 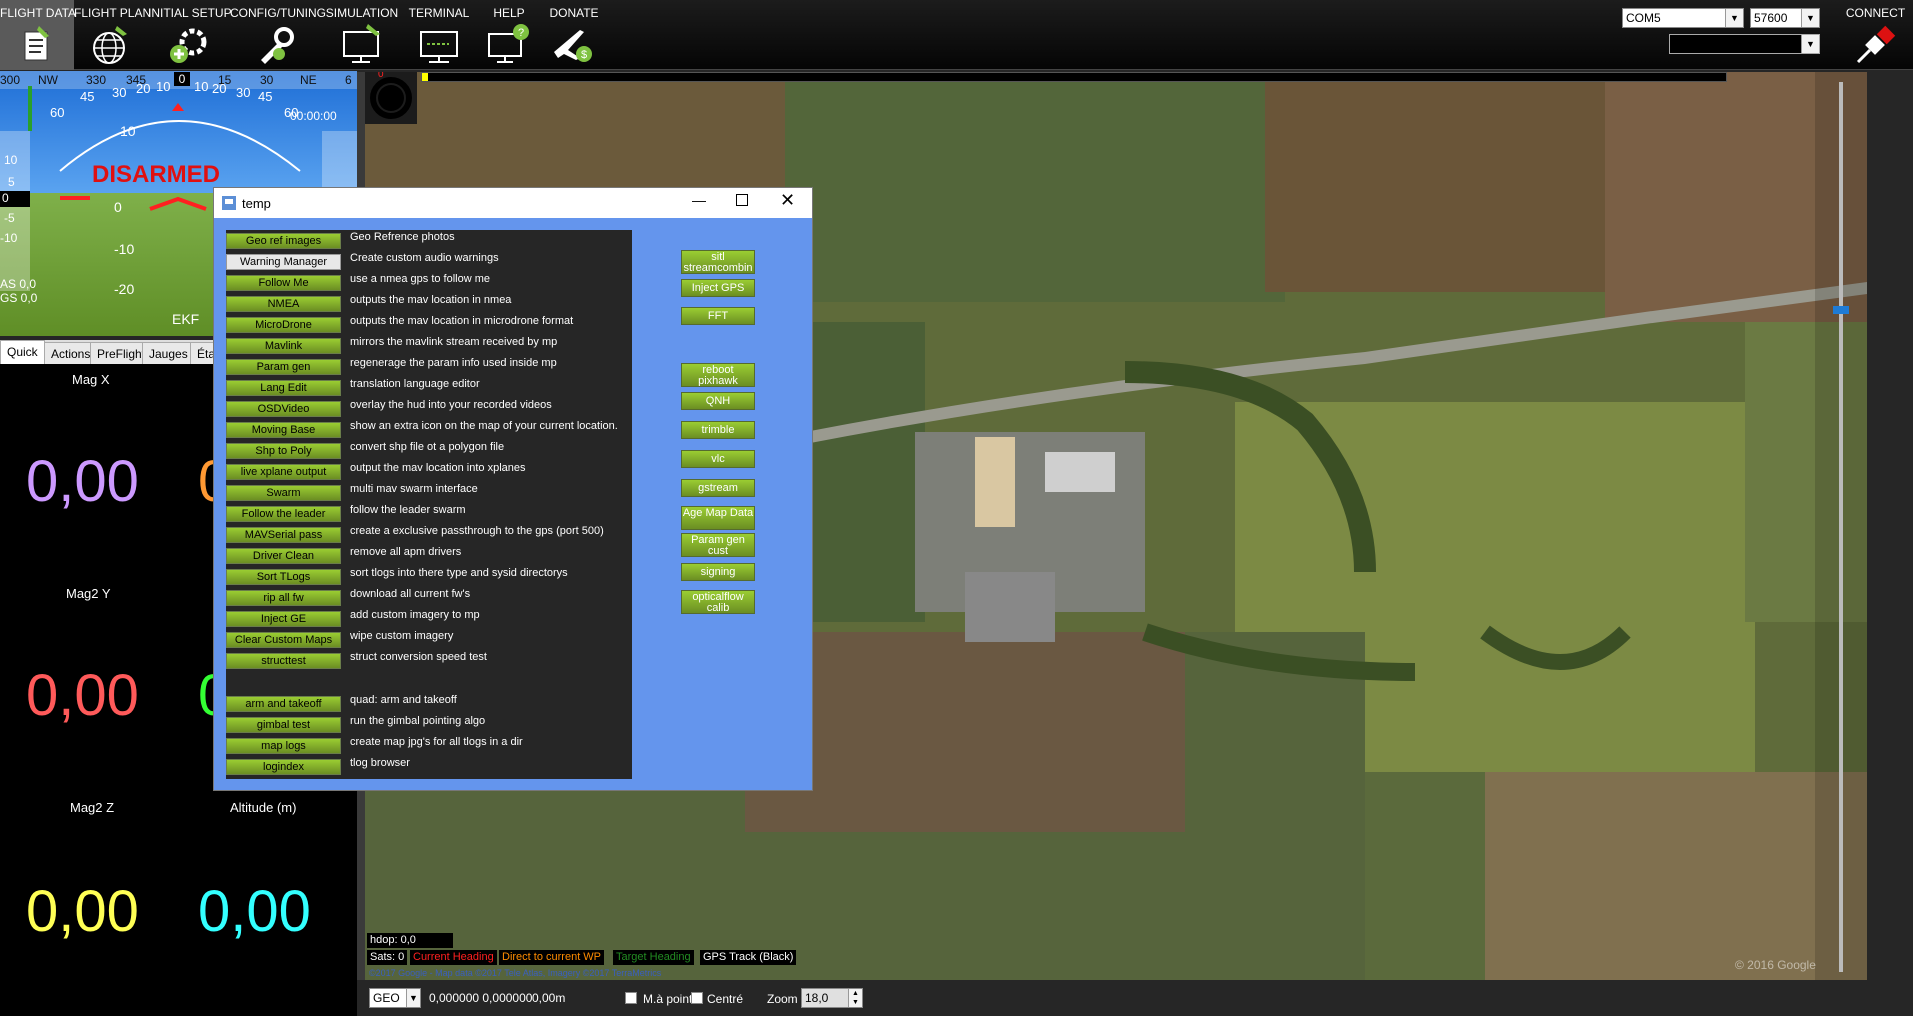 What do you see at coordinates (283, 262) in the screenshot?
I see `tool-button: Warning Manager` at bounding box center [283, 262].